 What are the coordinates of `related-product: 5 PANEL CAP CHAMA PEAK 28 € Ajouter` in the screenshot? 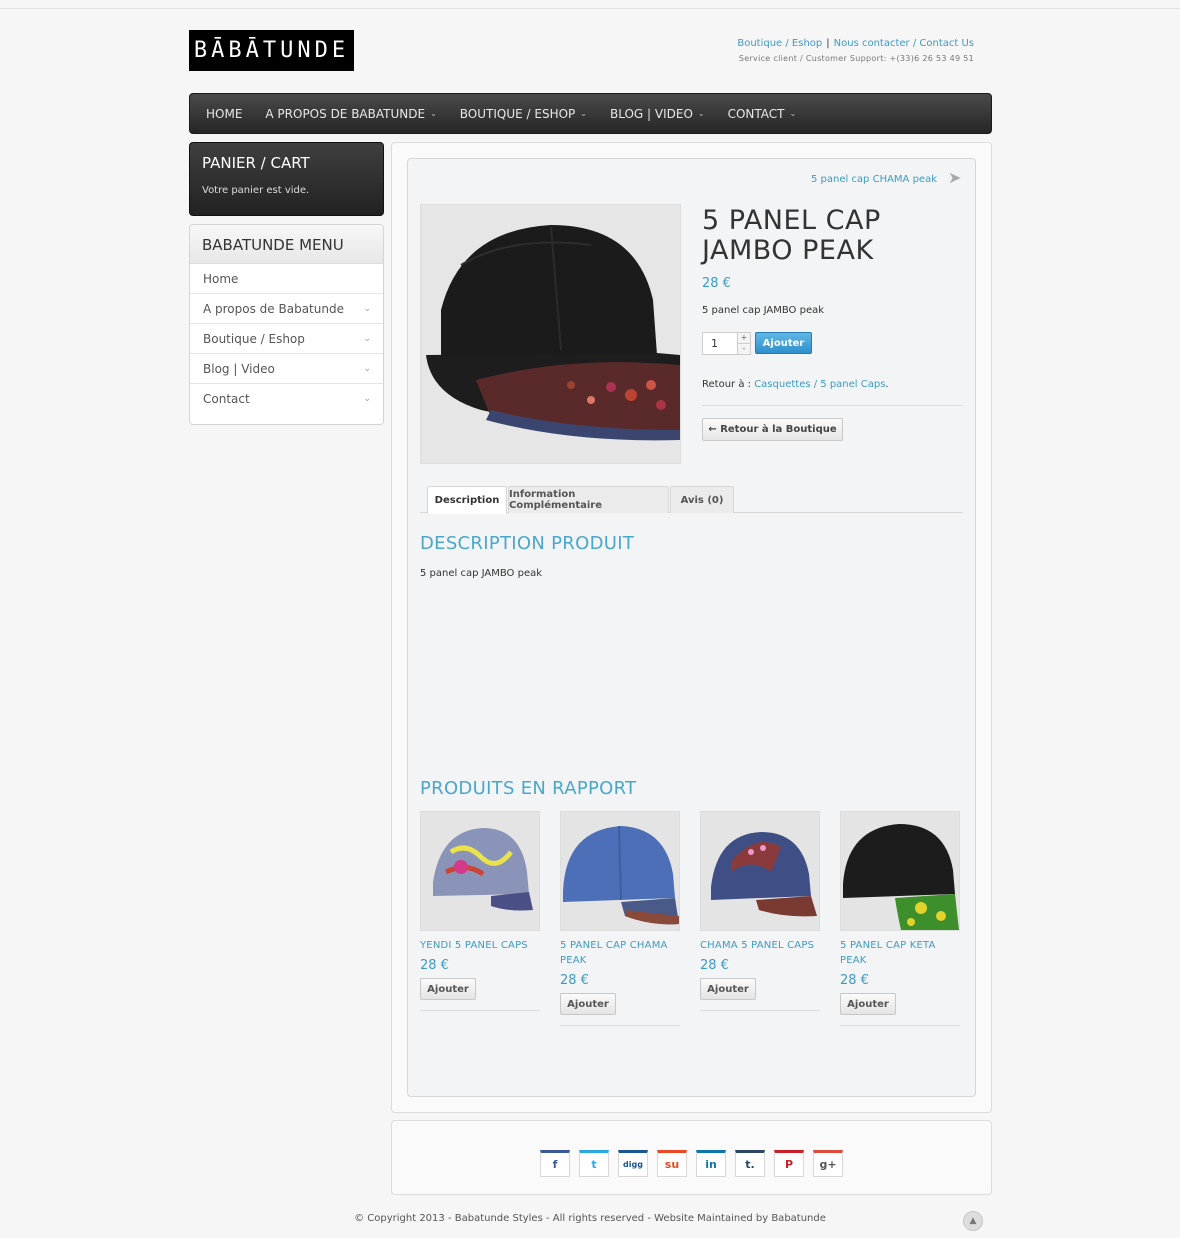 It's located at (620, 918).